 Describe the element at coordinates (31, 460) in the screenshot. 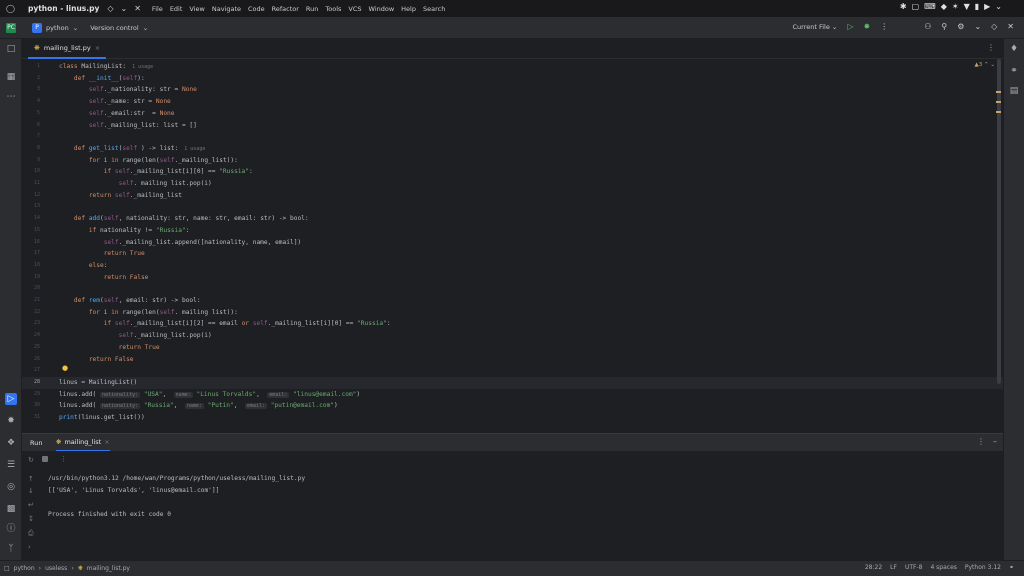

I see `rerun-icon: ↻` at that location.